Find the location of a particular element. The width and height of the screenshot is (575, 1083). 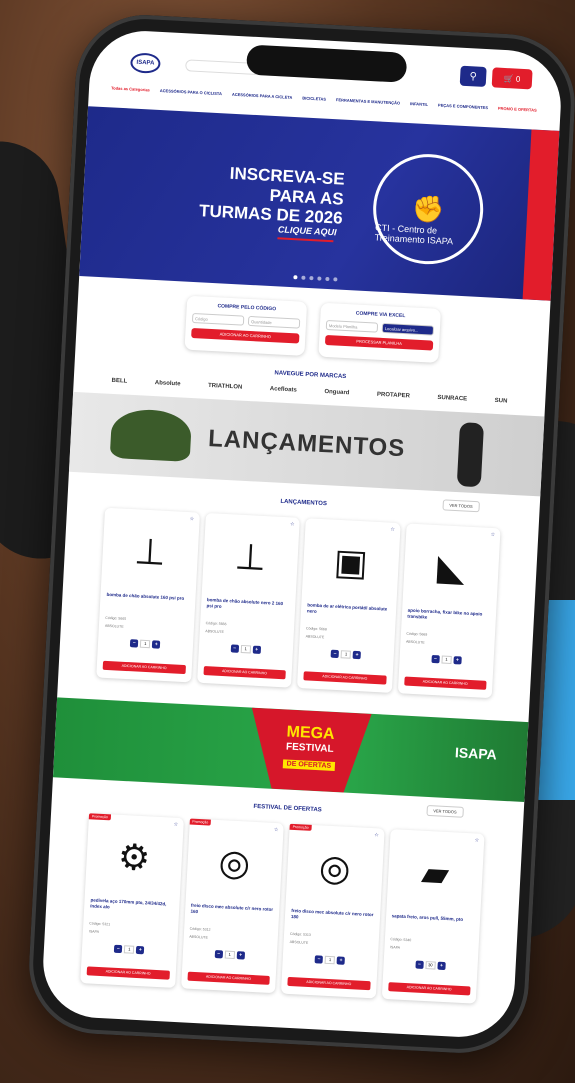

nav-categories: Todas as Categorias is located at coordinates (130, 88).